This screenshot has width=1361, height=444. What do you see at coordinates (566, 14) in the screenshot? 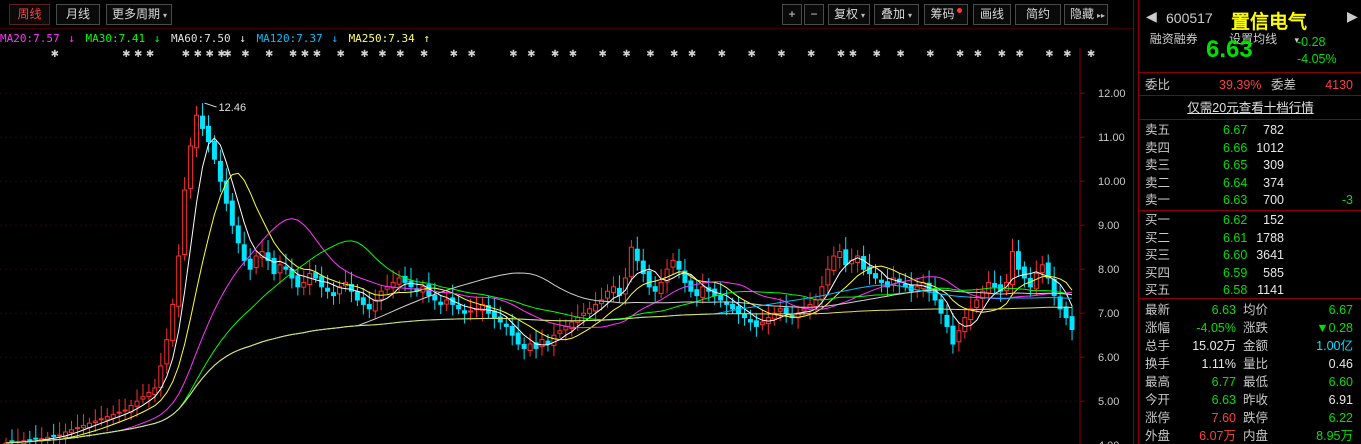
I see `chart-toolbar: 周线 月线 更多周期 ▾ + − 复权 ▾ 叠加 ▾ 筹码 画线 简约 隐藏 ▸▸` at bounding box center [566, 14].